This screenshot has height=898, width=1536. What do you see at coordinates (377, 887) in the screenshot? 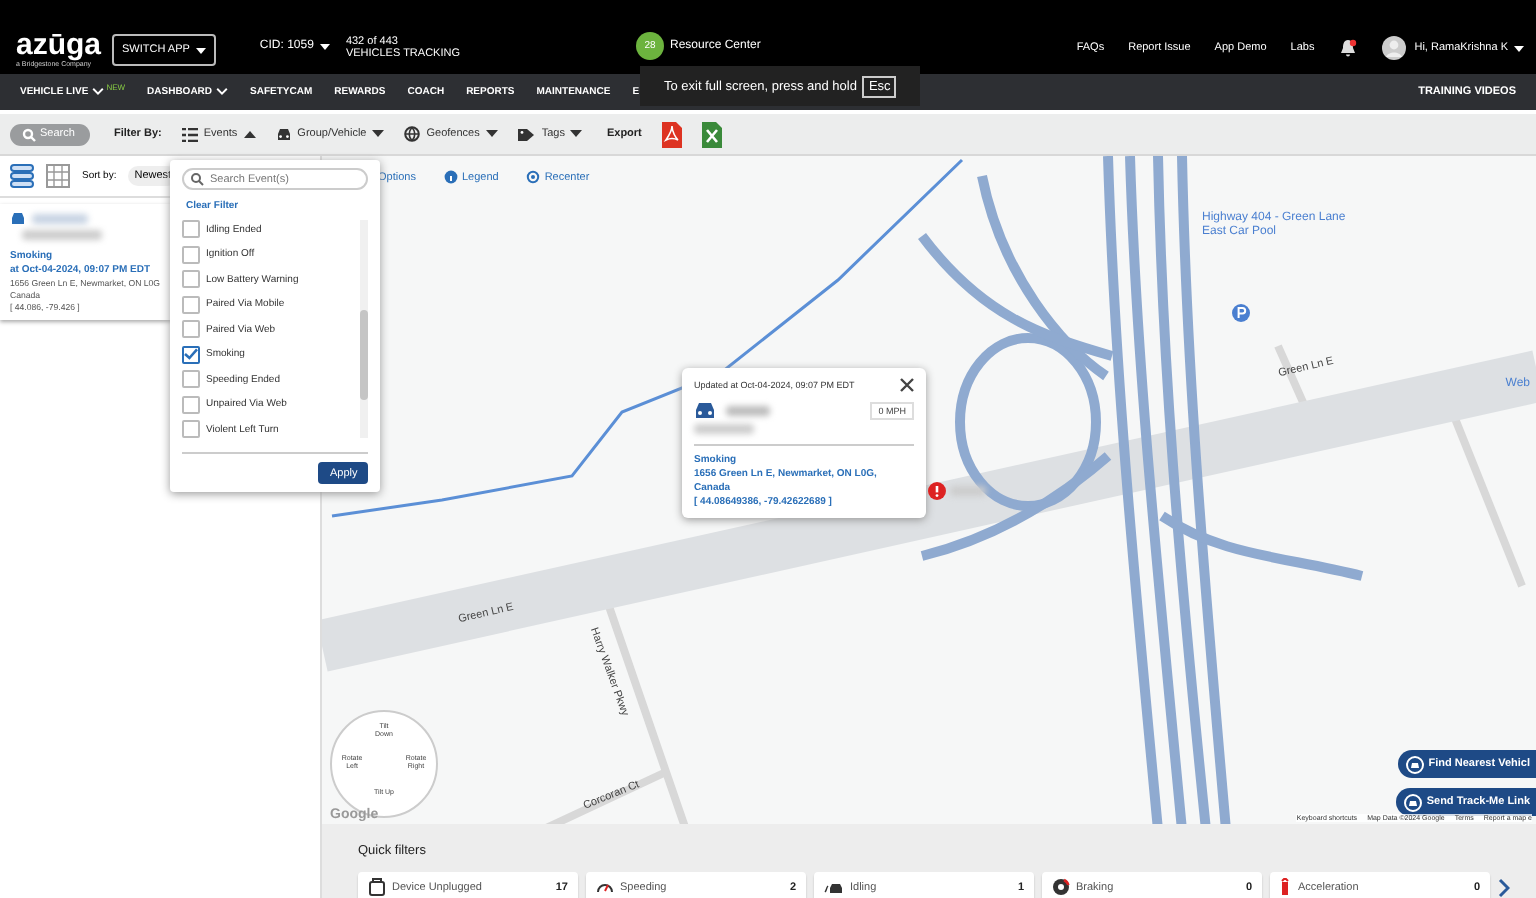
I see `device-icon` at bounding box center [377, 887].